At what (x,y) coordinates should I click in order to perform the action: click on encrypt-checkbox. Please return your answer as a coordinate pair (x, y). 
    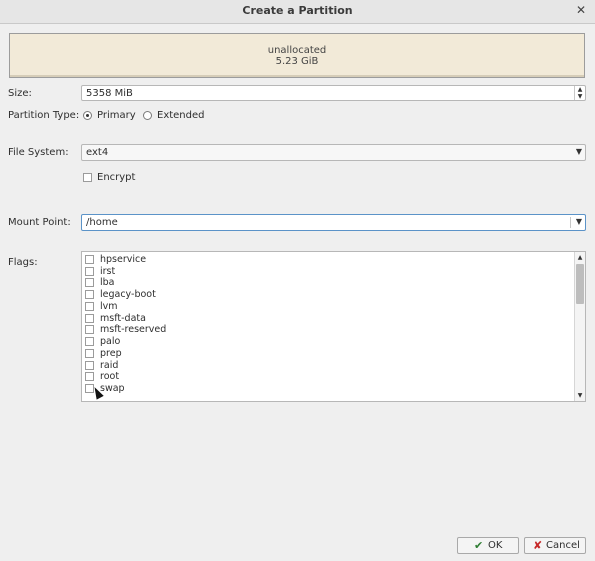
    Looking at the image, I should click on (87, 177).